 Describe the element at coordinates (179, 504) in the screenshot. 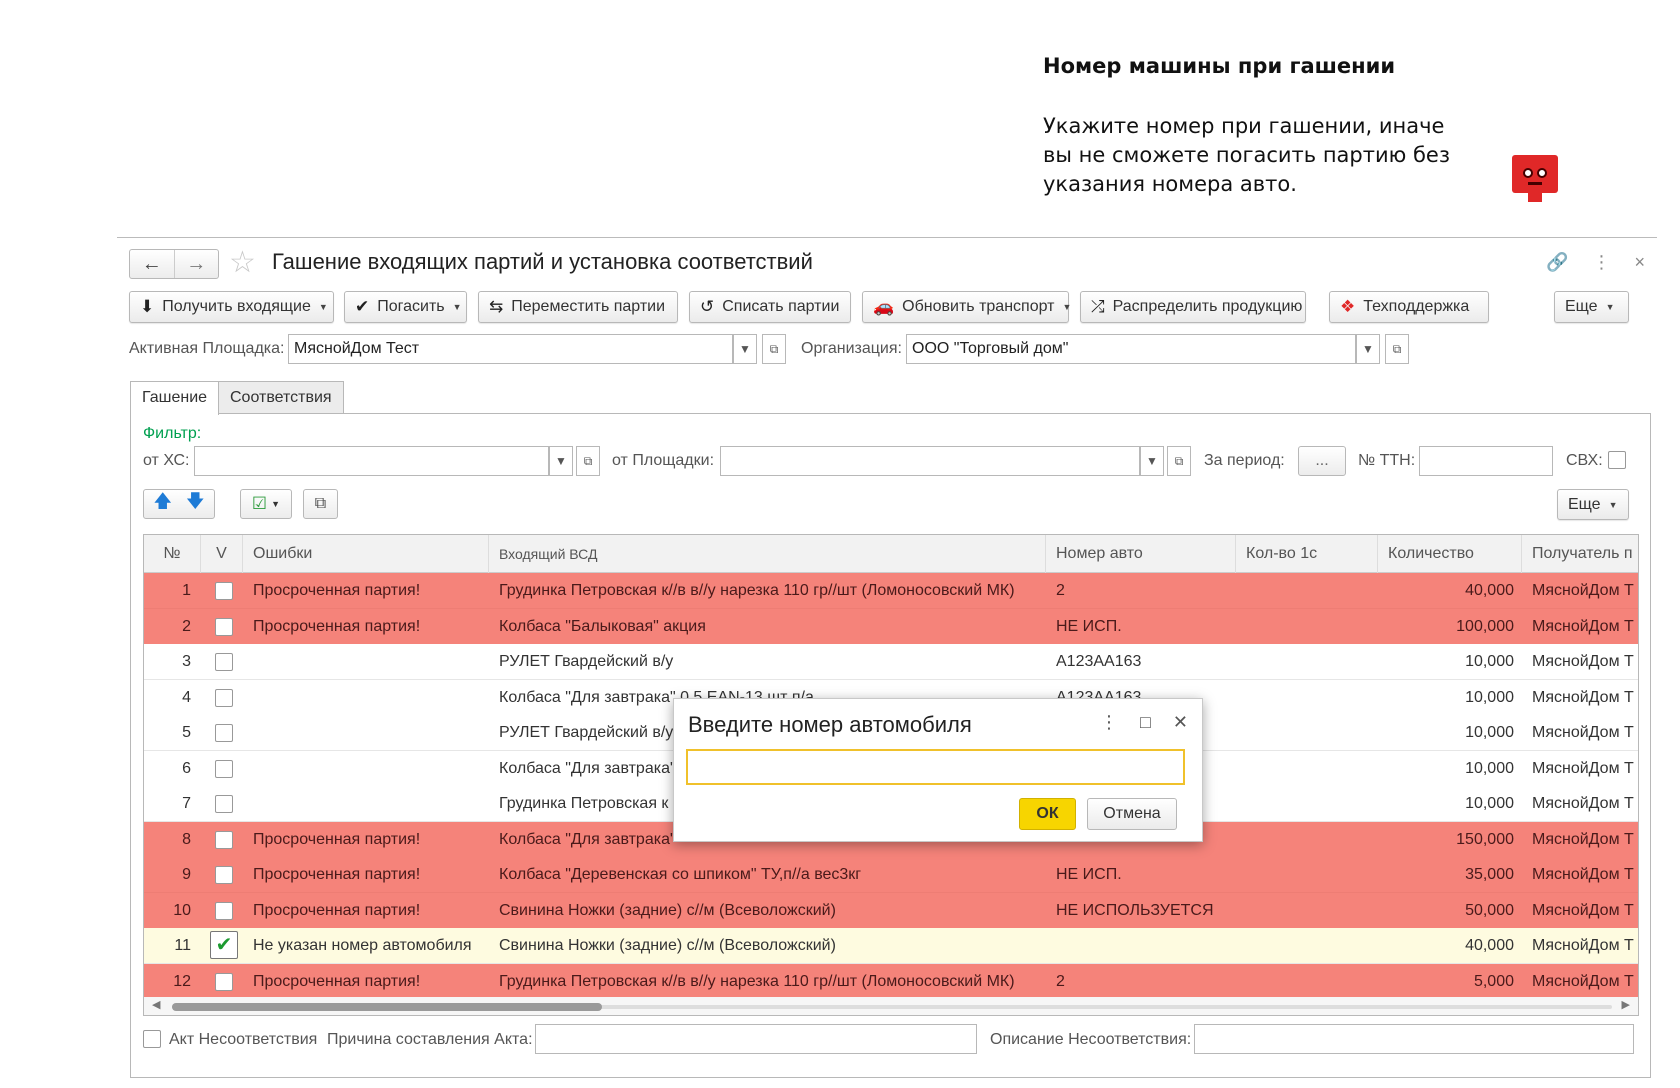

I see `move-buttons: 🡅 🡇` at that location.